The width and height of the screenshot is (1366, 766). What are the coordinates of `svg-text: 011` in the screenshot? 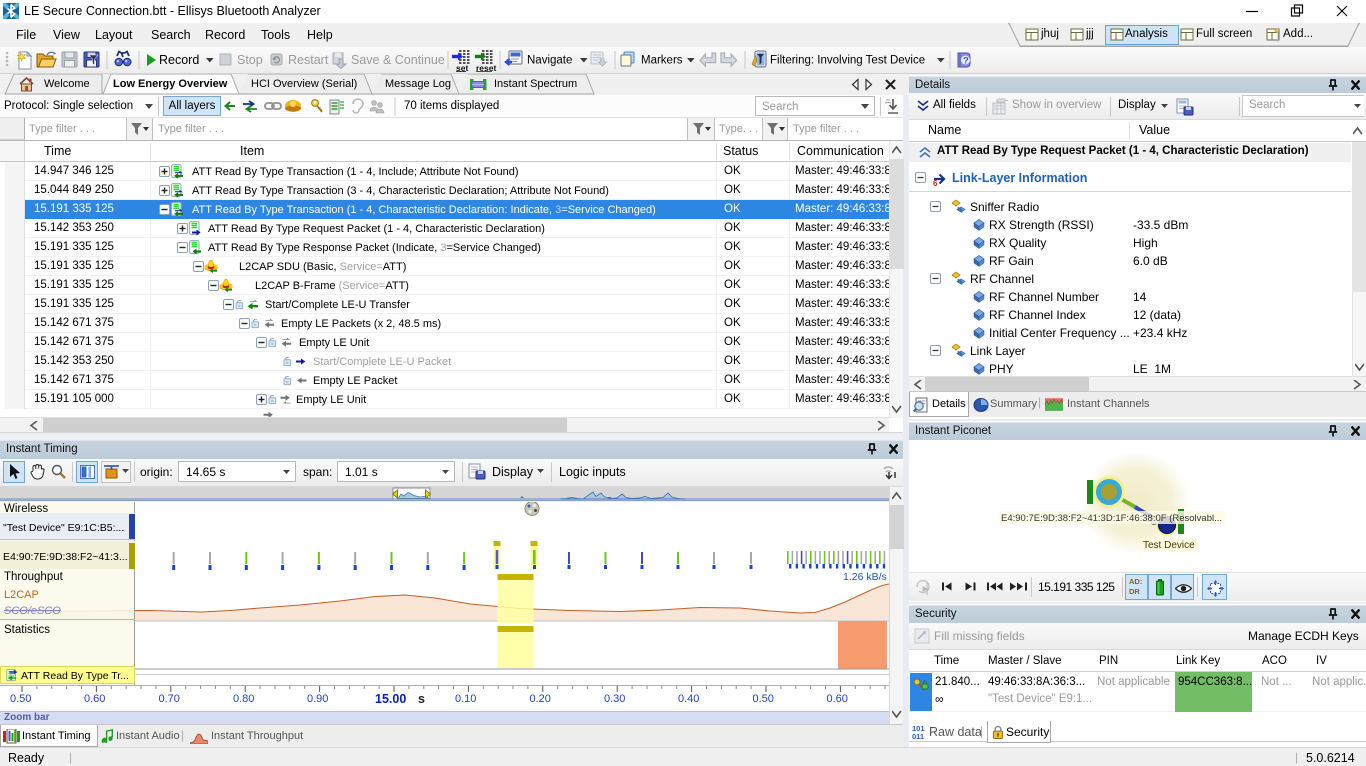 It's located at (918, 736).